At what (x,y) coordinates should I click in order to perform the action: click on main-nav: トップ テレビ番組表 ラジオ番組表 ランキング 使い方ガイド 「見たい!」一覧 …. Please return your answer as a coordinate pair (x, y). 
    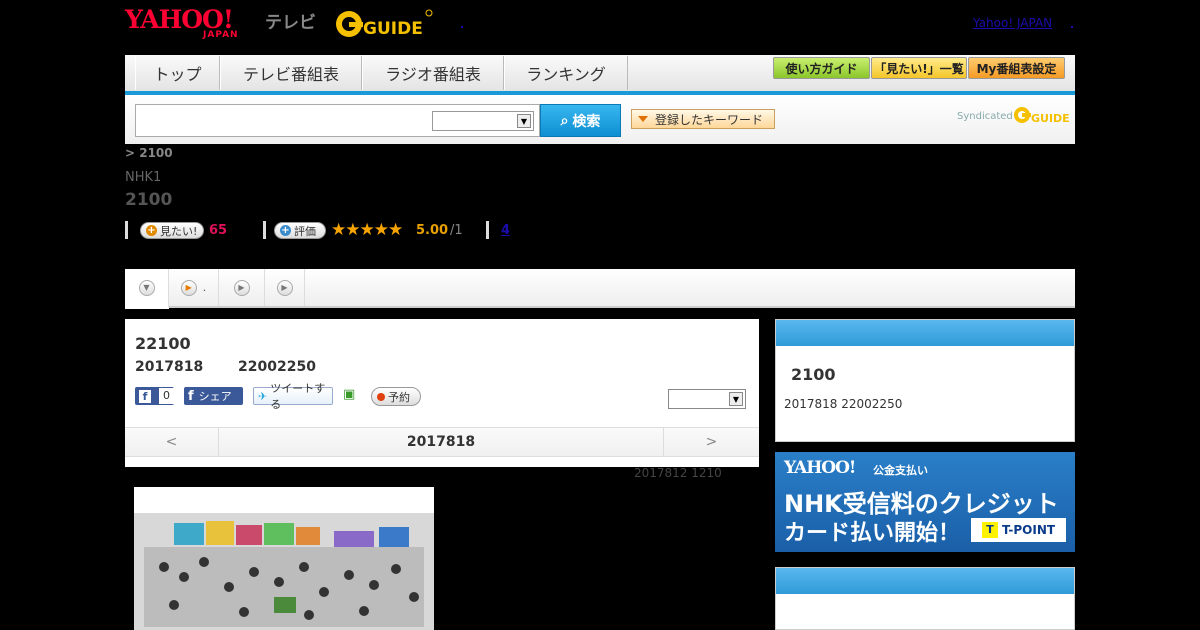
    Looking at the image, I should click on (600, 75).